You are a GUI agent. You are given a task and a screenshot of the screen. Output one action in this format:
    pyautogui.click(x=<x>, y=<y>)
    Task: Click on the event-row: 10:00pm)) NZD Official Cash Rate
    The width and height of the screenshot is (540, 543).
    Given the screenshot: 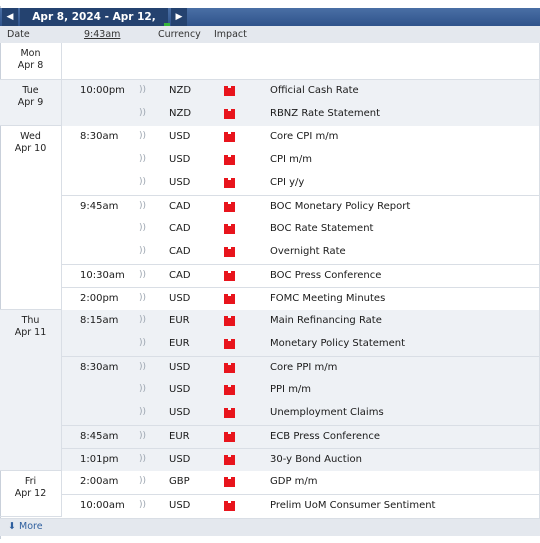 What is the action you would take?
    pyautogui.click(x=301, y=91)
    